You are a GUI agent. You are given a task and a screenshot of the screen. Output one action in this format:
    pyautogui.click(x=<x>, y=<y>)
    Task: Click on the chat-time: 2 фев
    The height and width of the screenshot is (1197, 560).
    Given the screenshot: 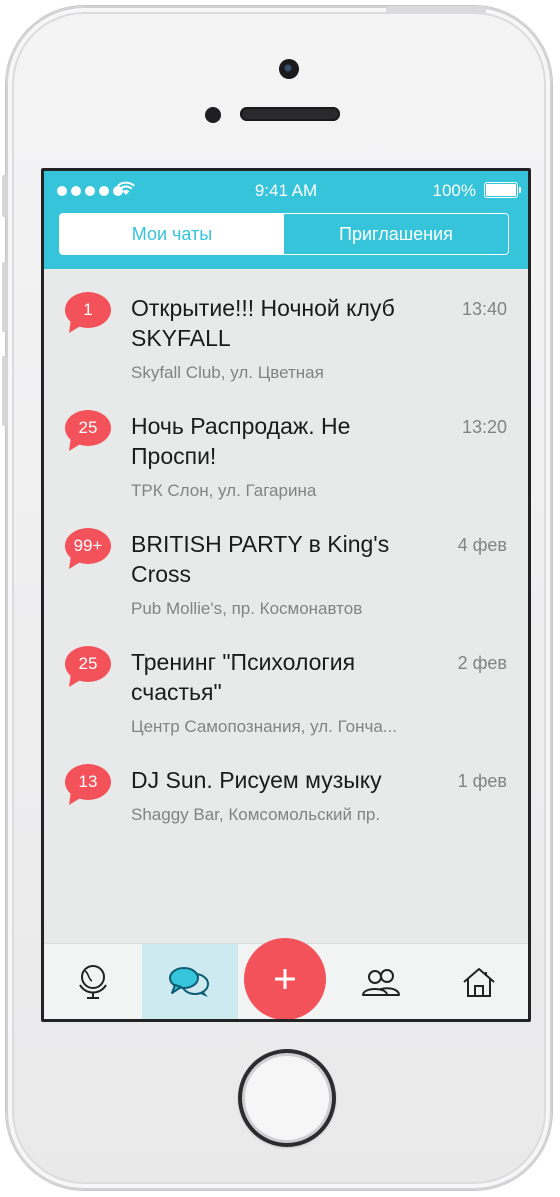 What is the action you would take?
    pyautogui.click(x=482, y=663)
    